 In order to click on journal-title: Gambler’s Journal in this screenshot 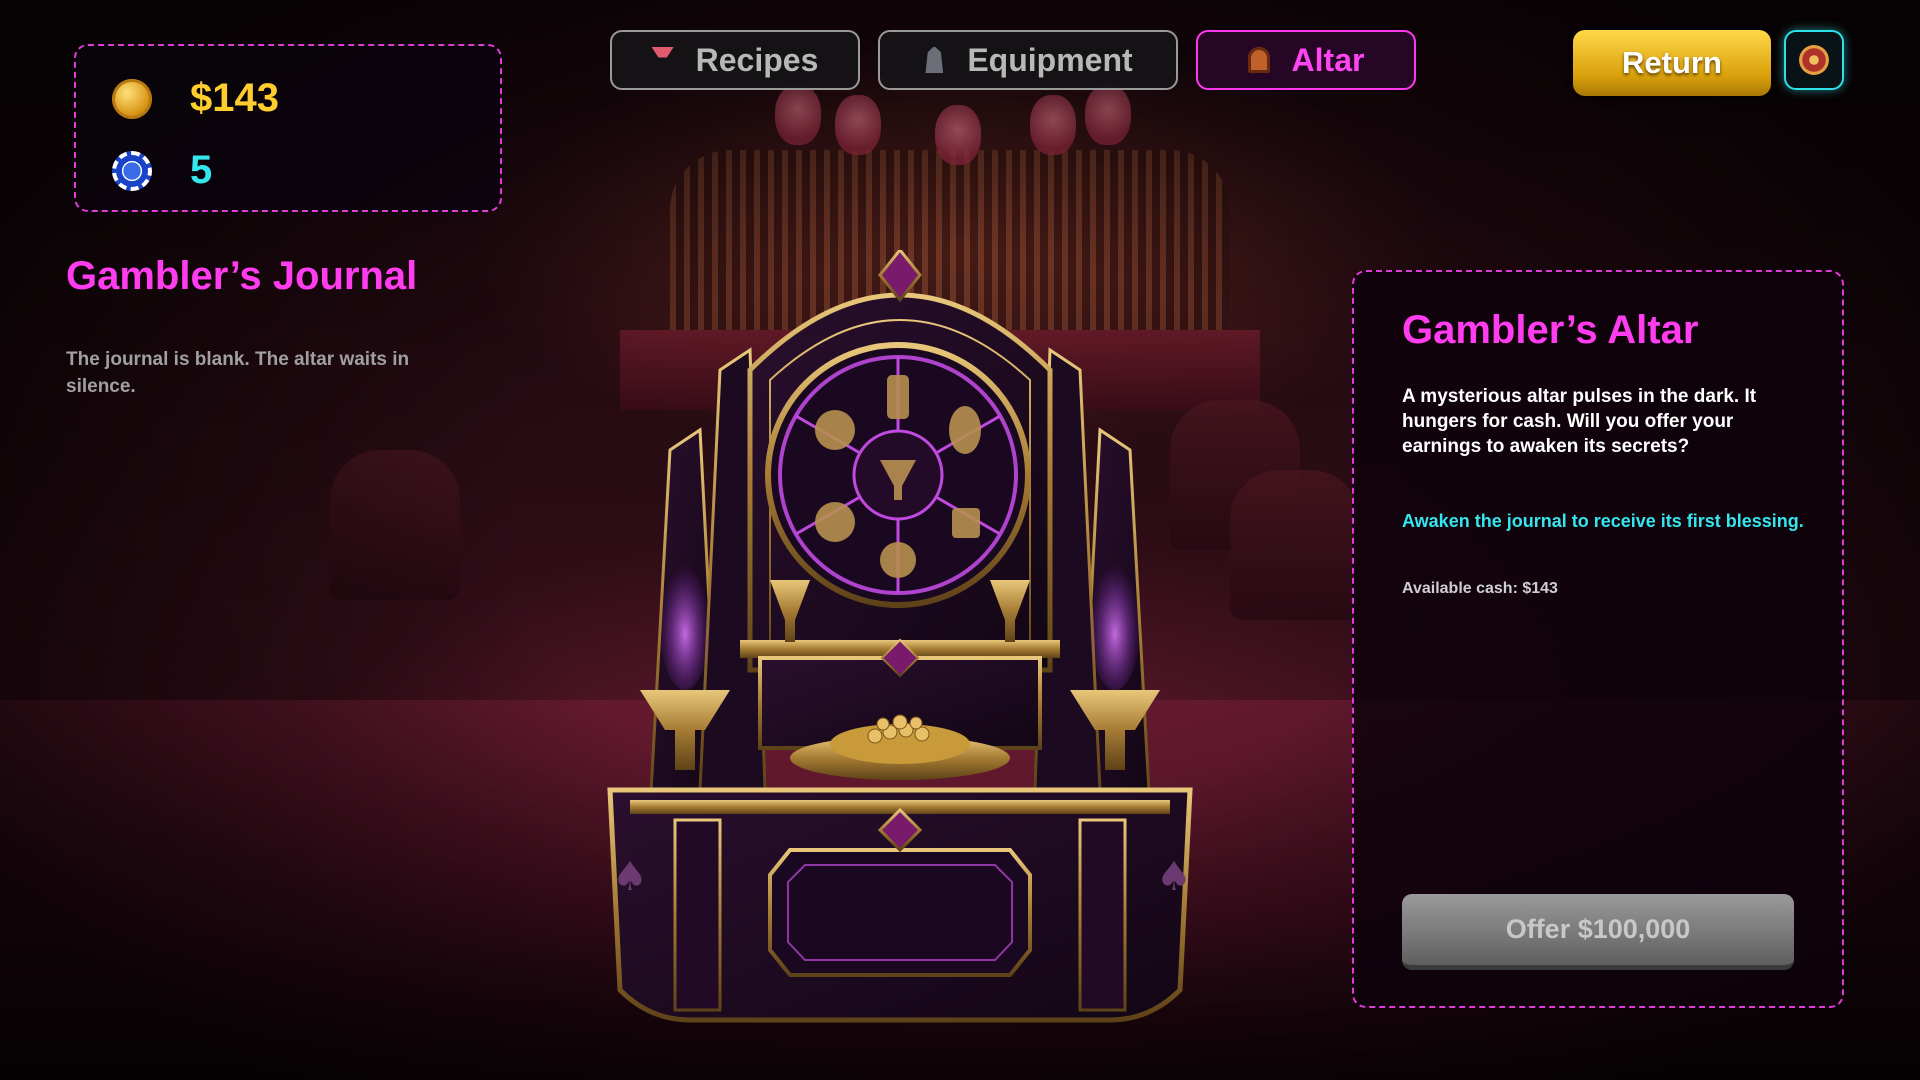, I will do `click(242, 276)`.